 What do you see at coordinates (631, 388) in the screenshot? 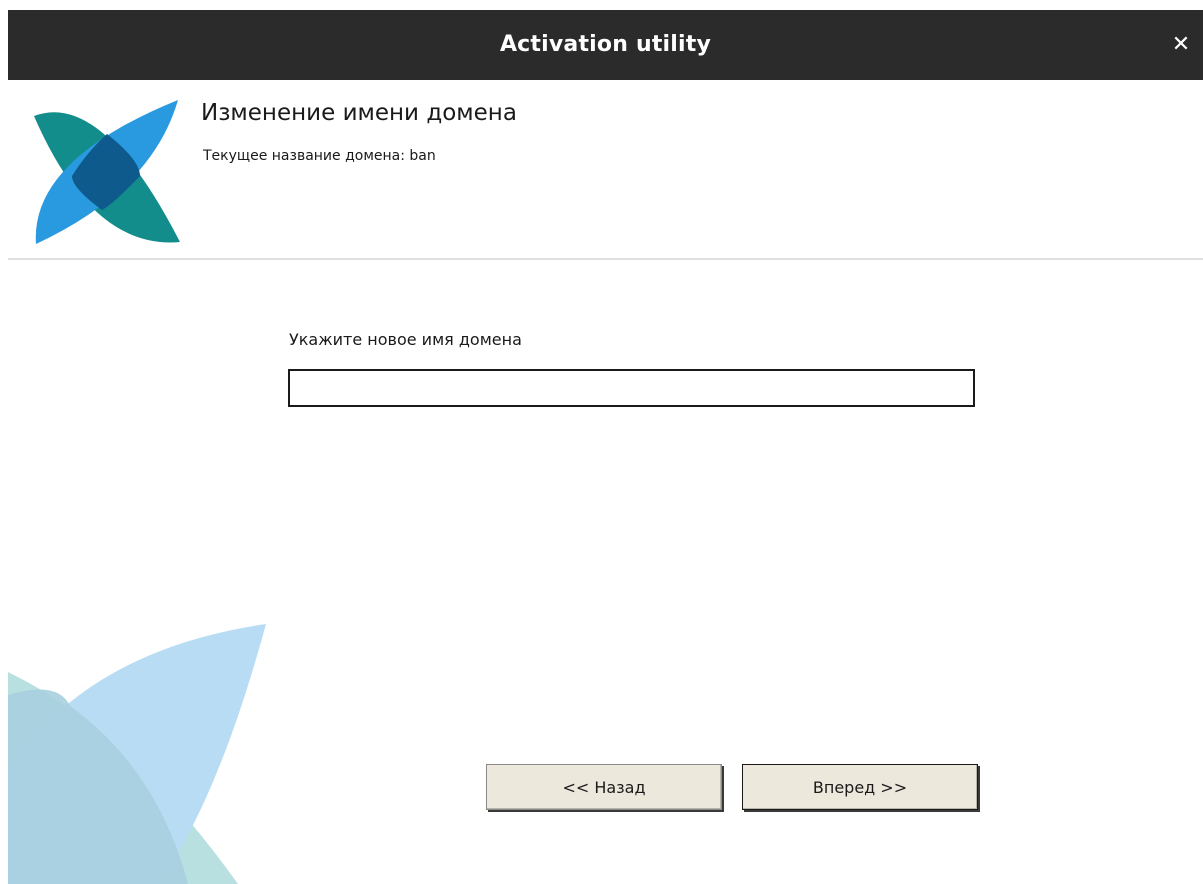
I see `new-domain-input` at bounding box center [631, 388].